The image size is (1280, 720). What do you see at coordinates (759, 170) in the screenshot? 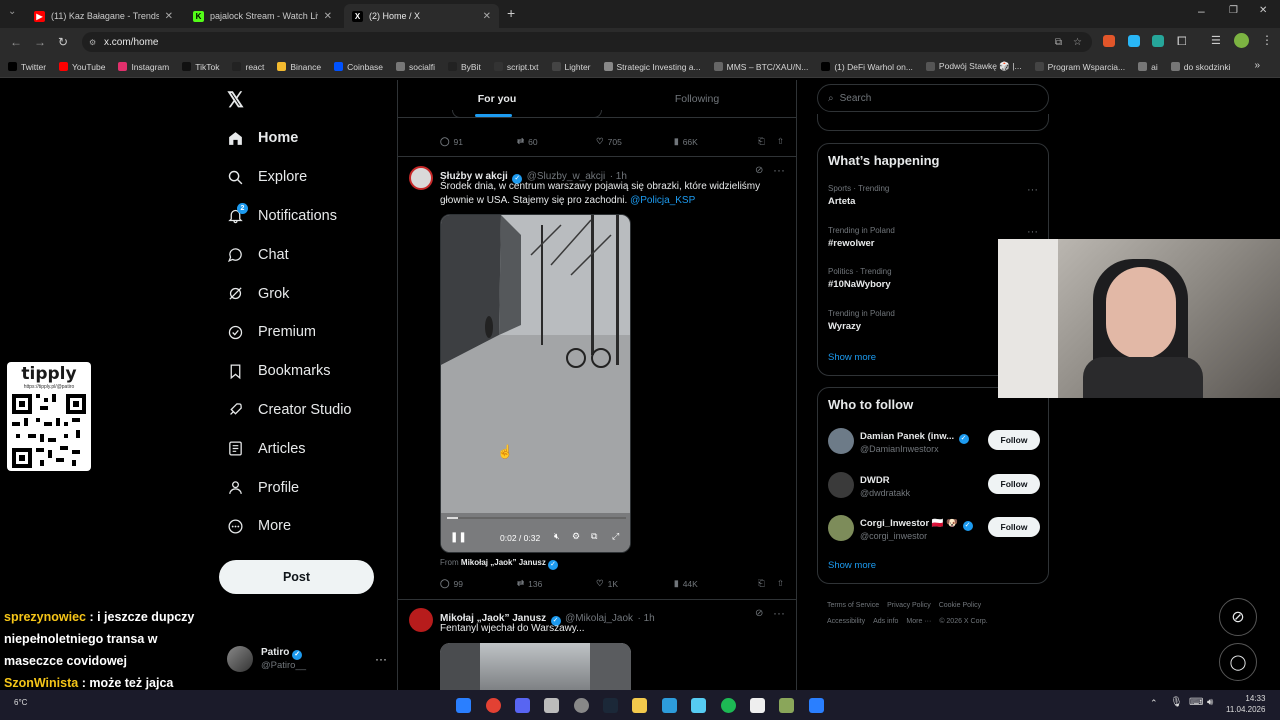
I see `grok-icon: ⊘` at bounding box center [759, 170].